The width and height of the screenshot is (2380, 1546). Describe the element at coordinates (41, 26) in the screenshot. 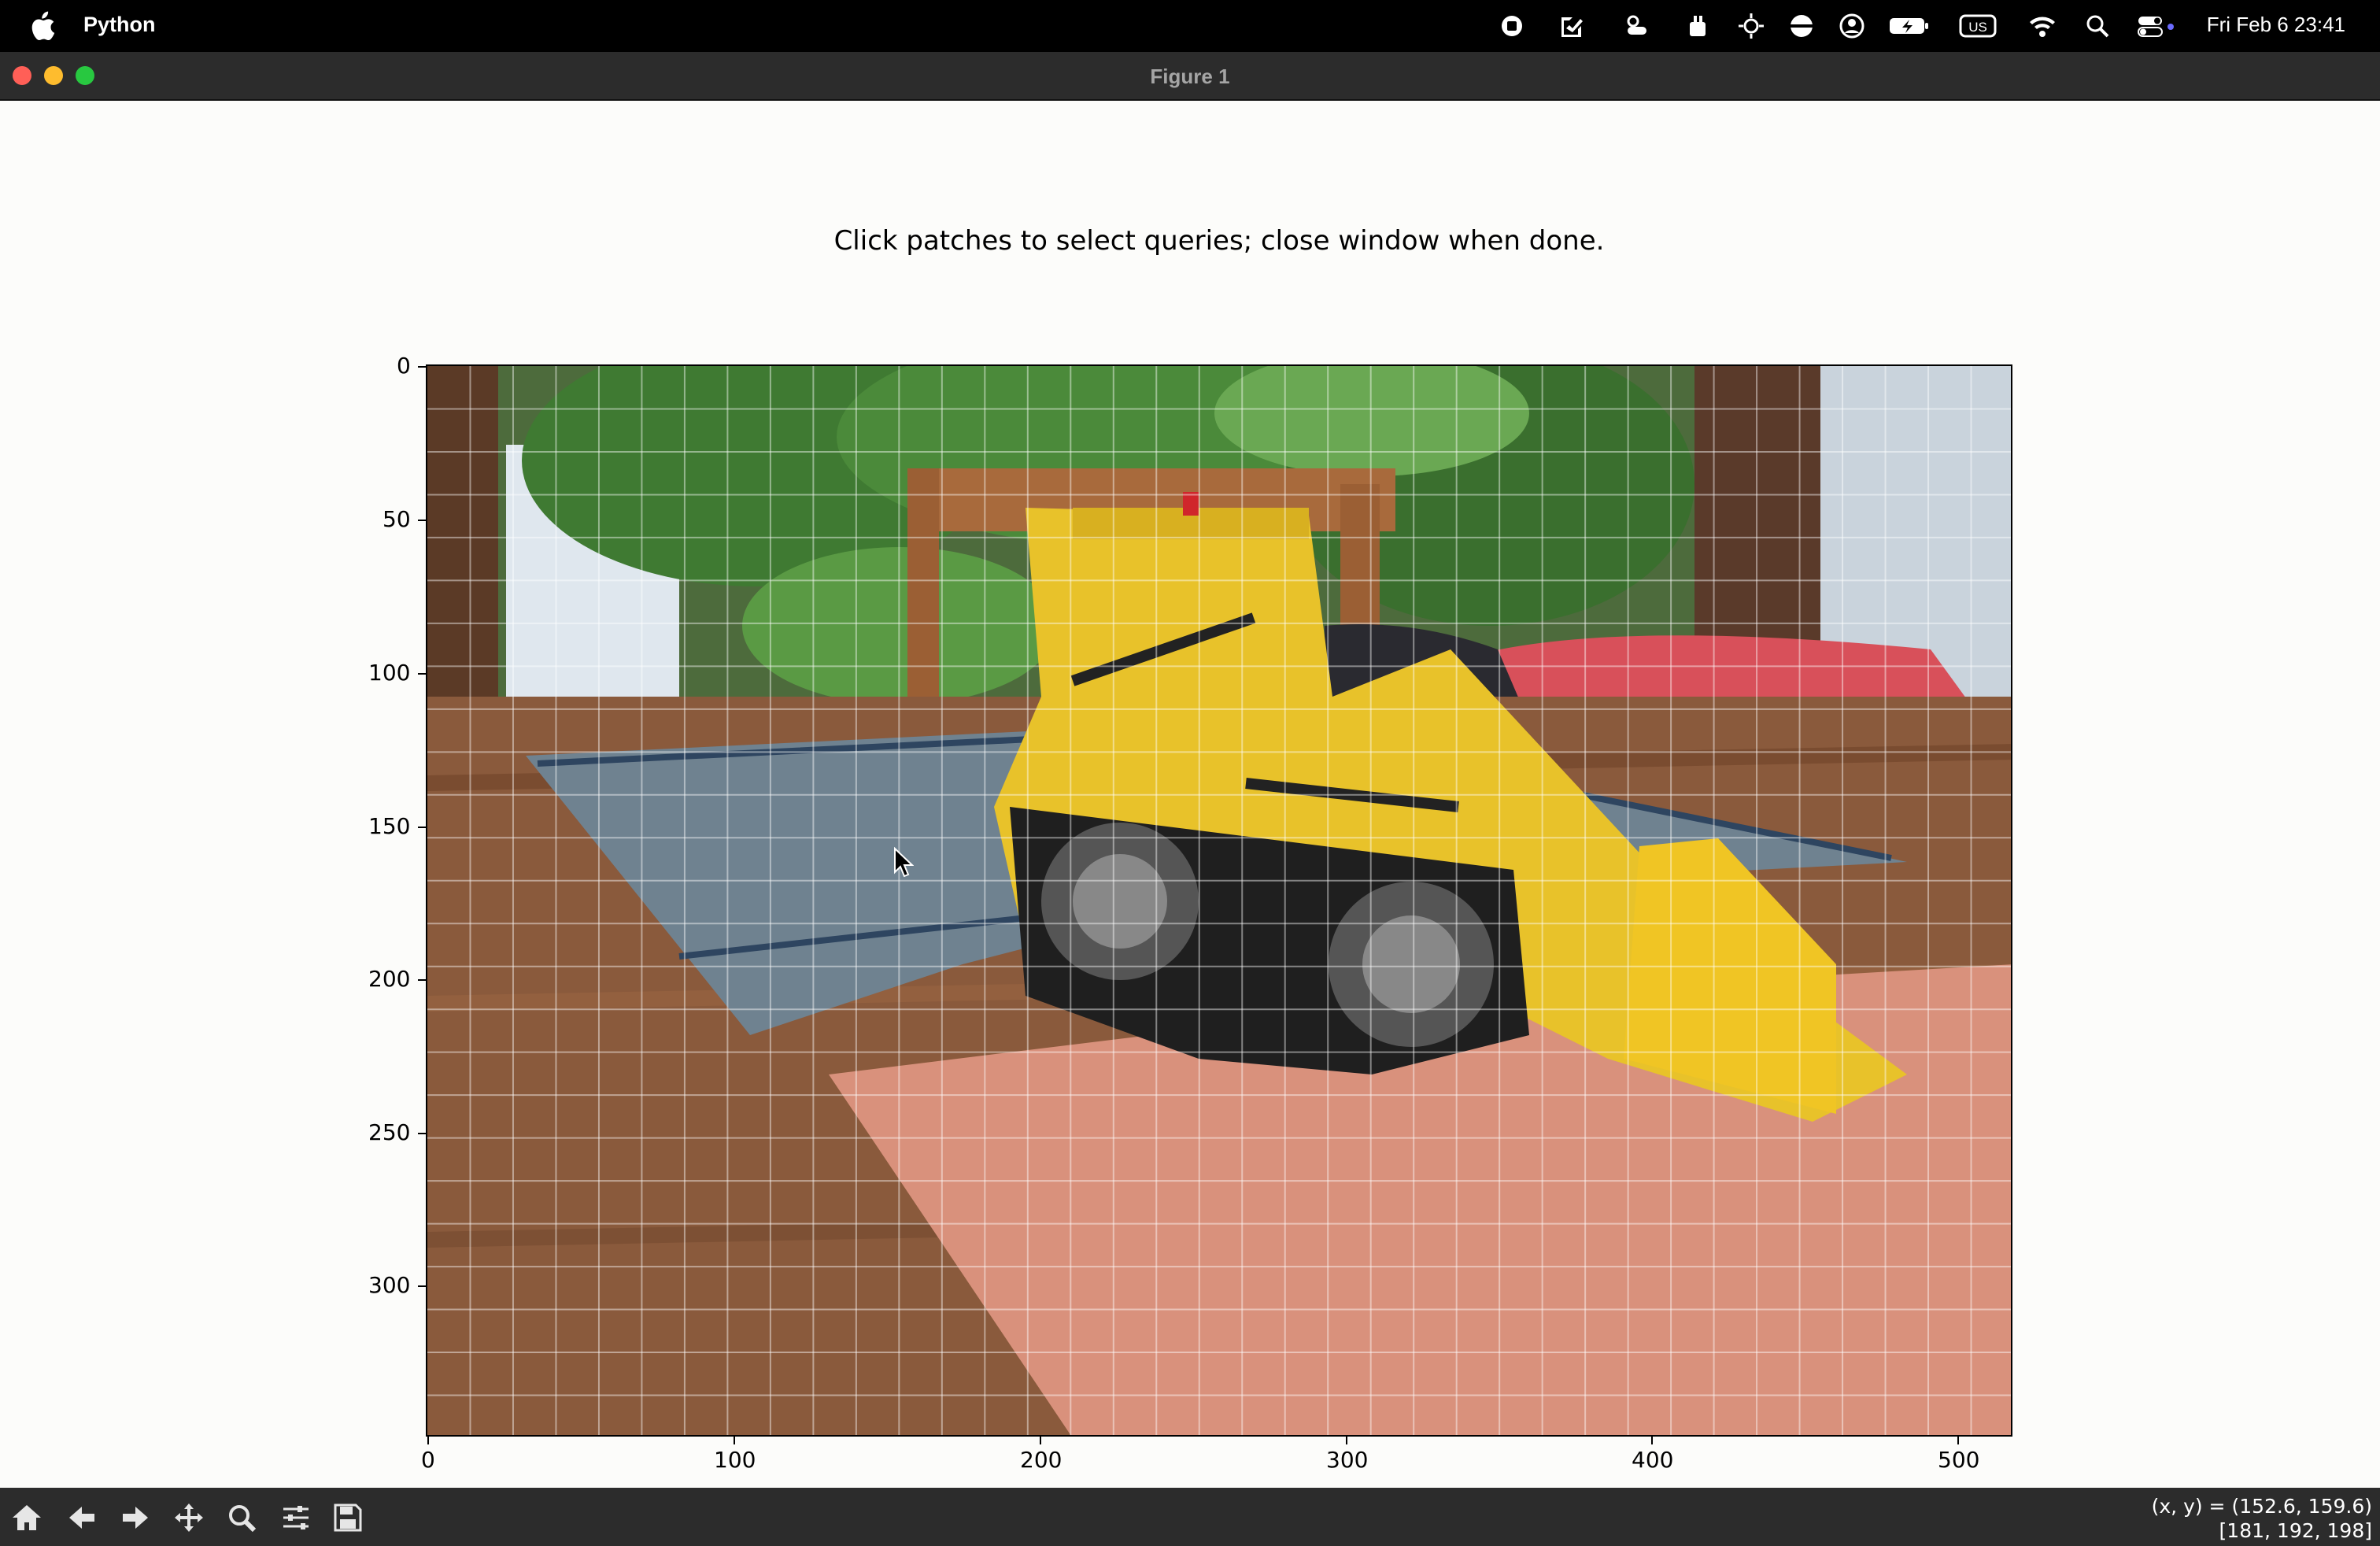

I see `apple-menu-icon` at that location.